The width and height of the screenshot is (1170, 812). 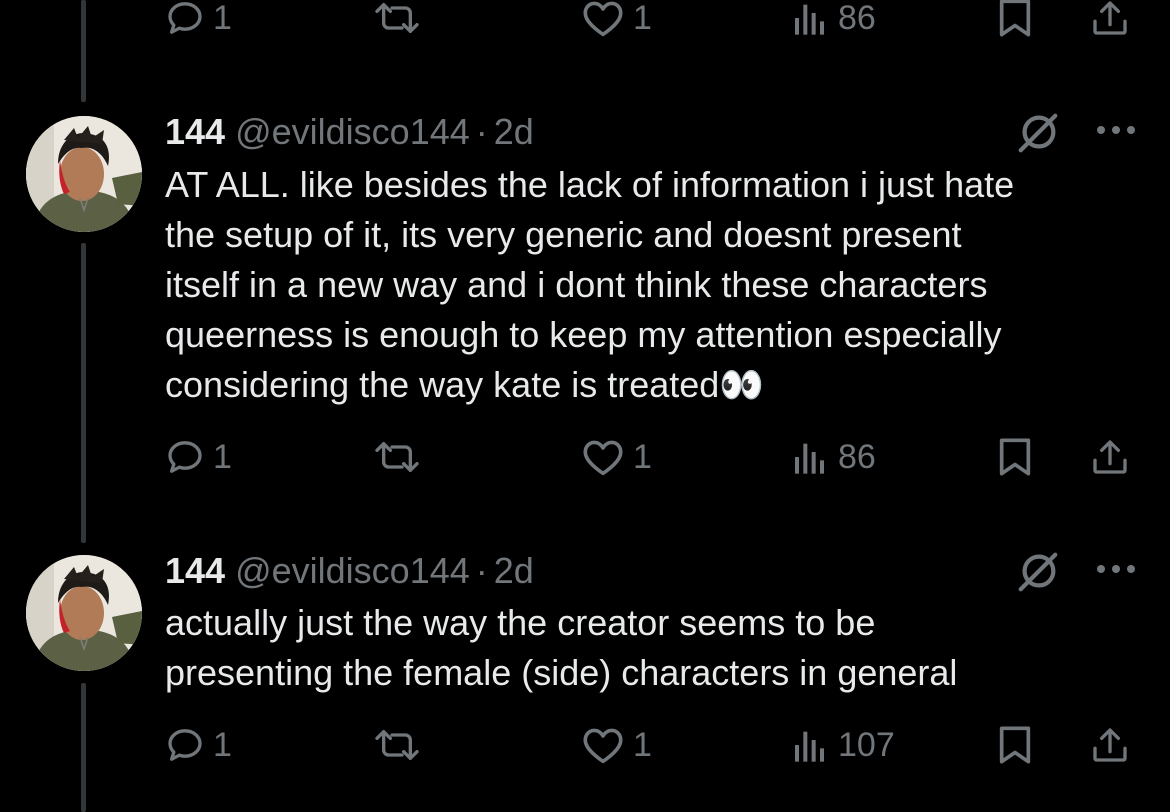 I want to click on thread-line-middle, so click(x=83, y=393).